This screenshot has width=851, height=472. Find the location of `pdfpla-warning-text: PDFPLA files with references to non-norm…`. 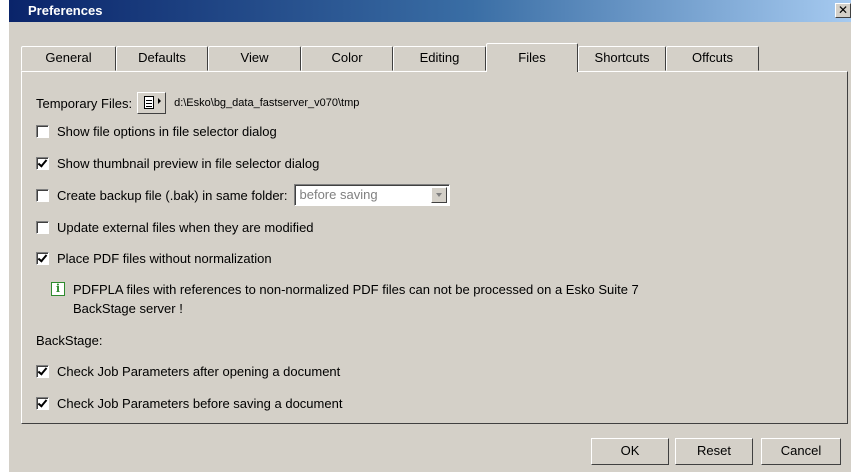

pdfpla-warning-text: PDFPLA files with references to non-norm… is located at coordinates (423, 299).